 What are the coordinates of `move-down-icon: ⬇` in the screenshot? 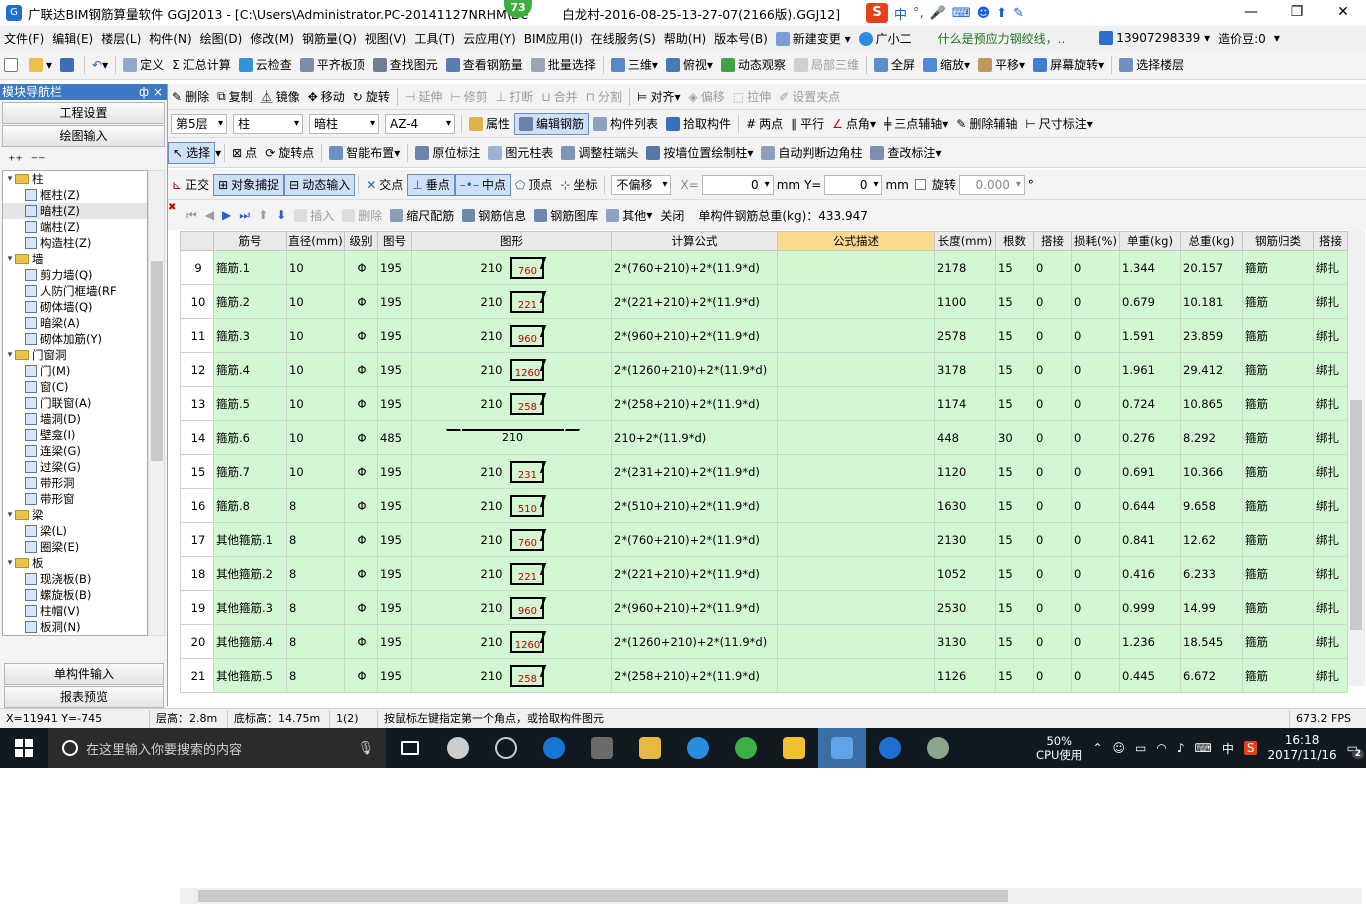 It's located at (281, 215).